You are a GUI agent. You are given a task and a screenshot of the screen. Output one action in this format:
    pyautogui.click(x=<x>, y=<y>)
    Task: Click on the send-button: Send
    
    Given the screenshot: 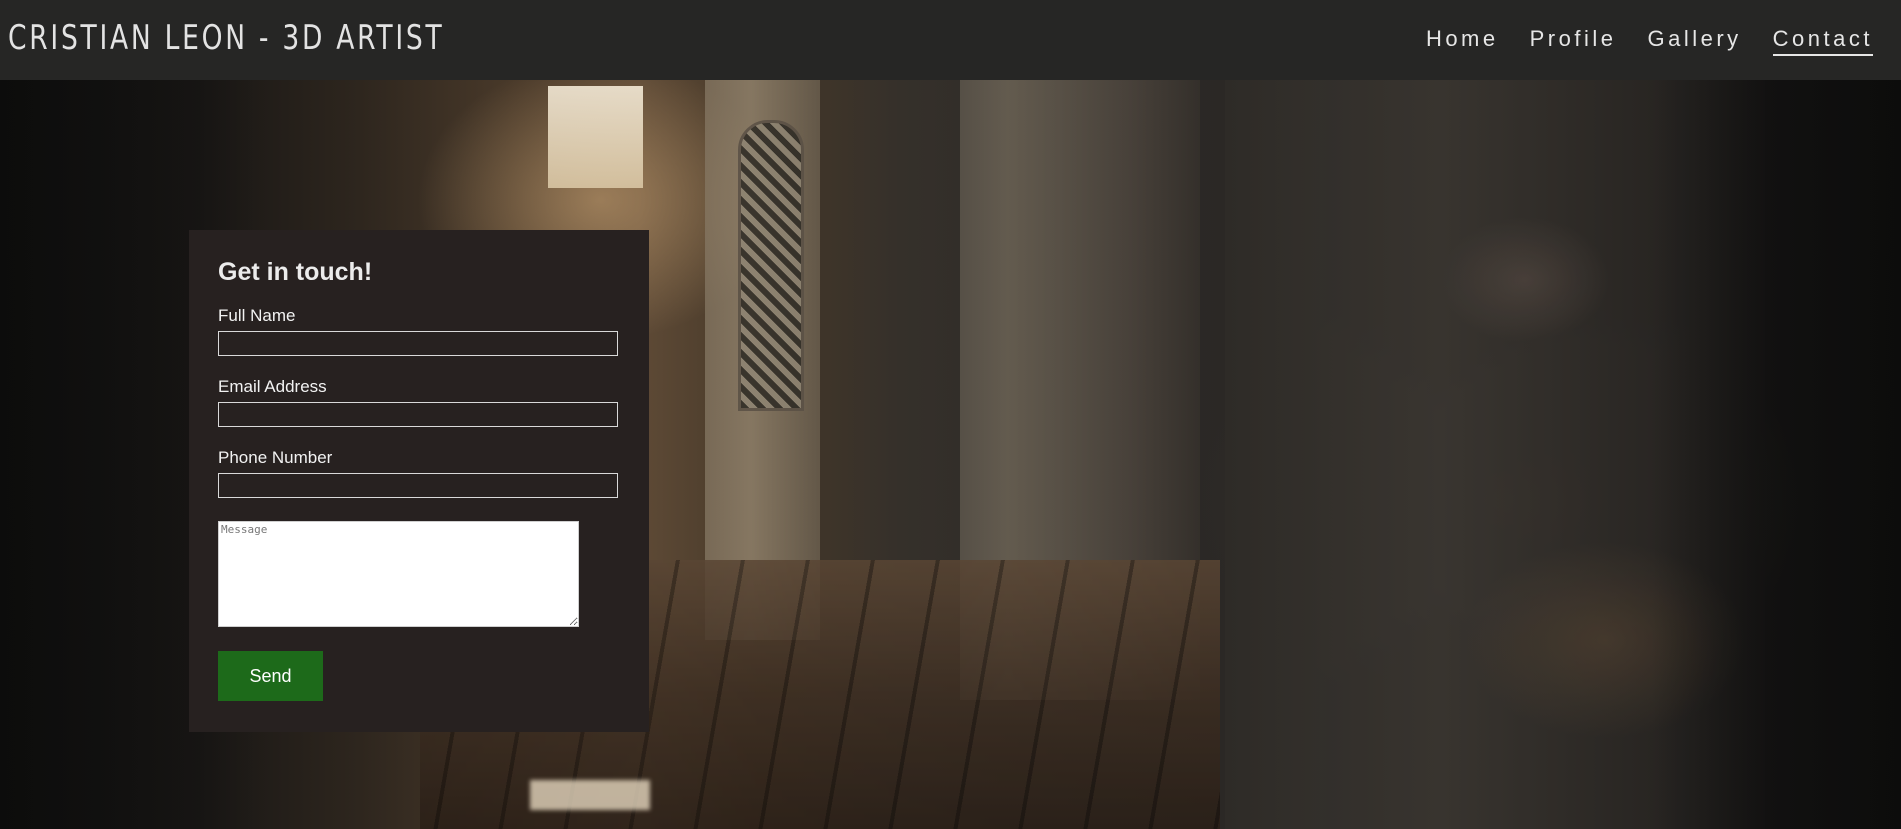 What is the action you would take?
    pyautogui.click(x=270, y=676)
    